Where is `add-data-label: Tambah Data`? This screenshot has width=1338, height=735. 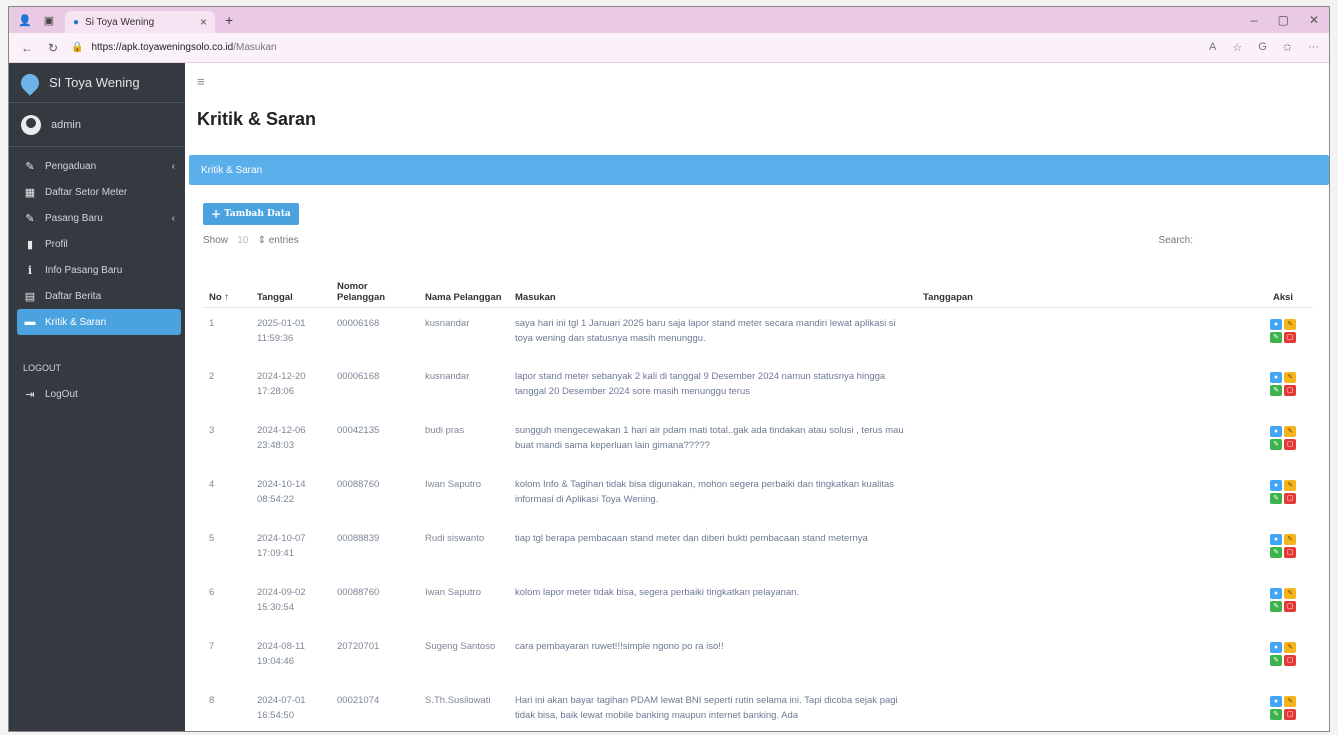 add-data-label: Tambah Data is located at coordinates (257, 214).